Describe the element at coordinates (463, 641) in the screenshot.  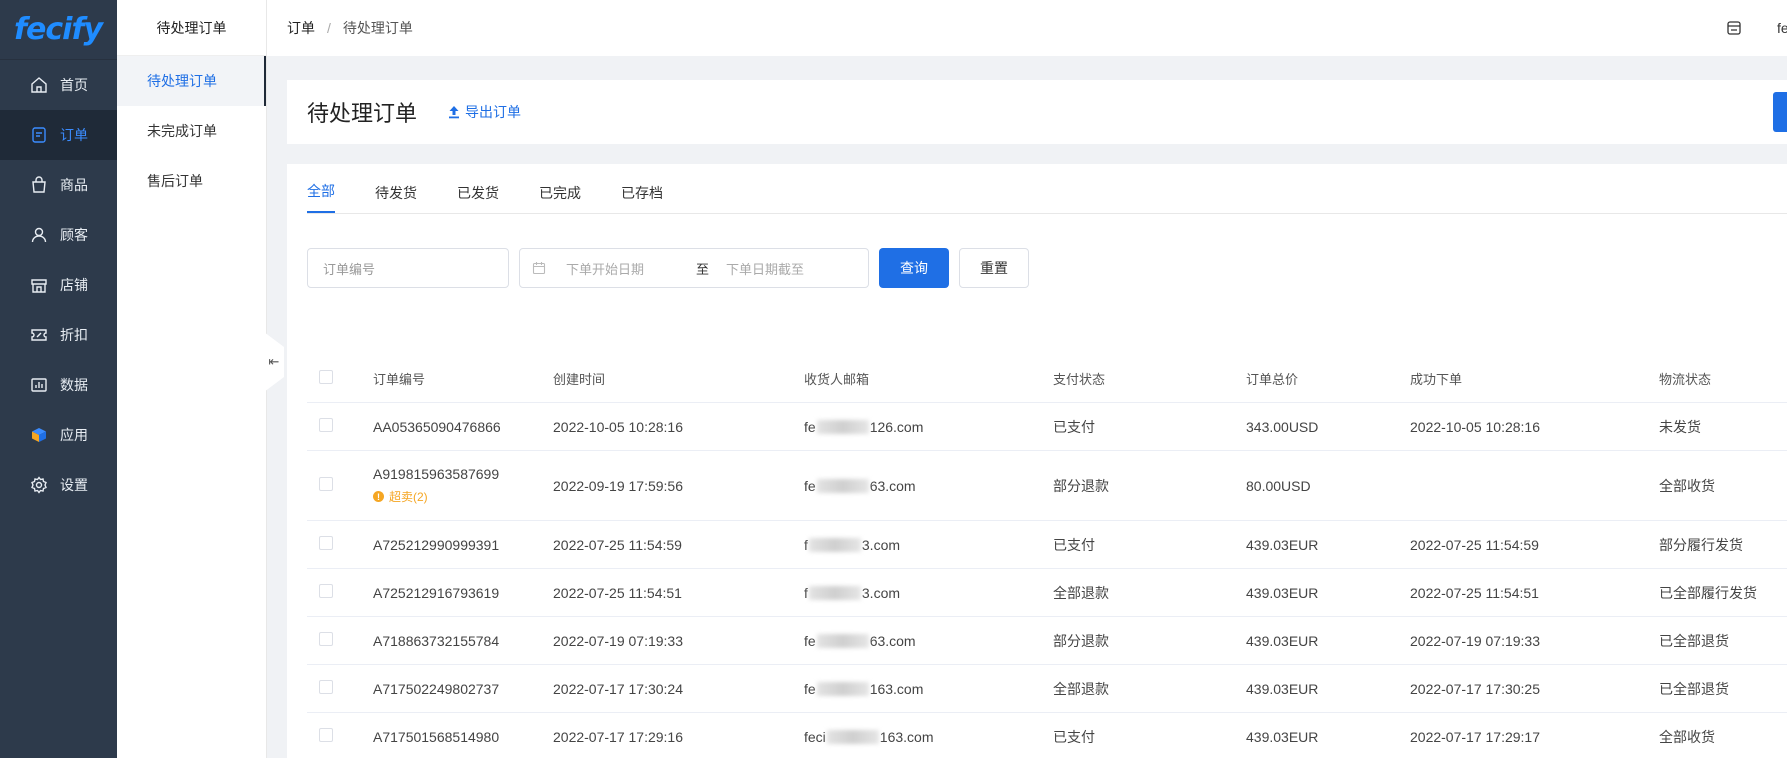
I see `order-number: A718863732155784` at that location.